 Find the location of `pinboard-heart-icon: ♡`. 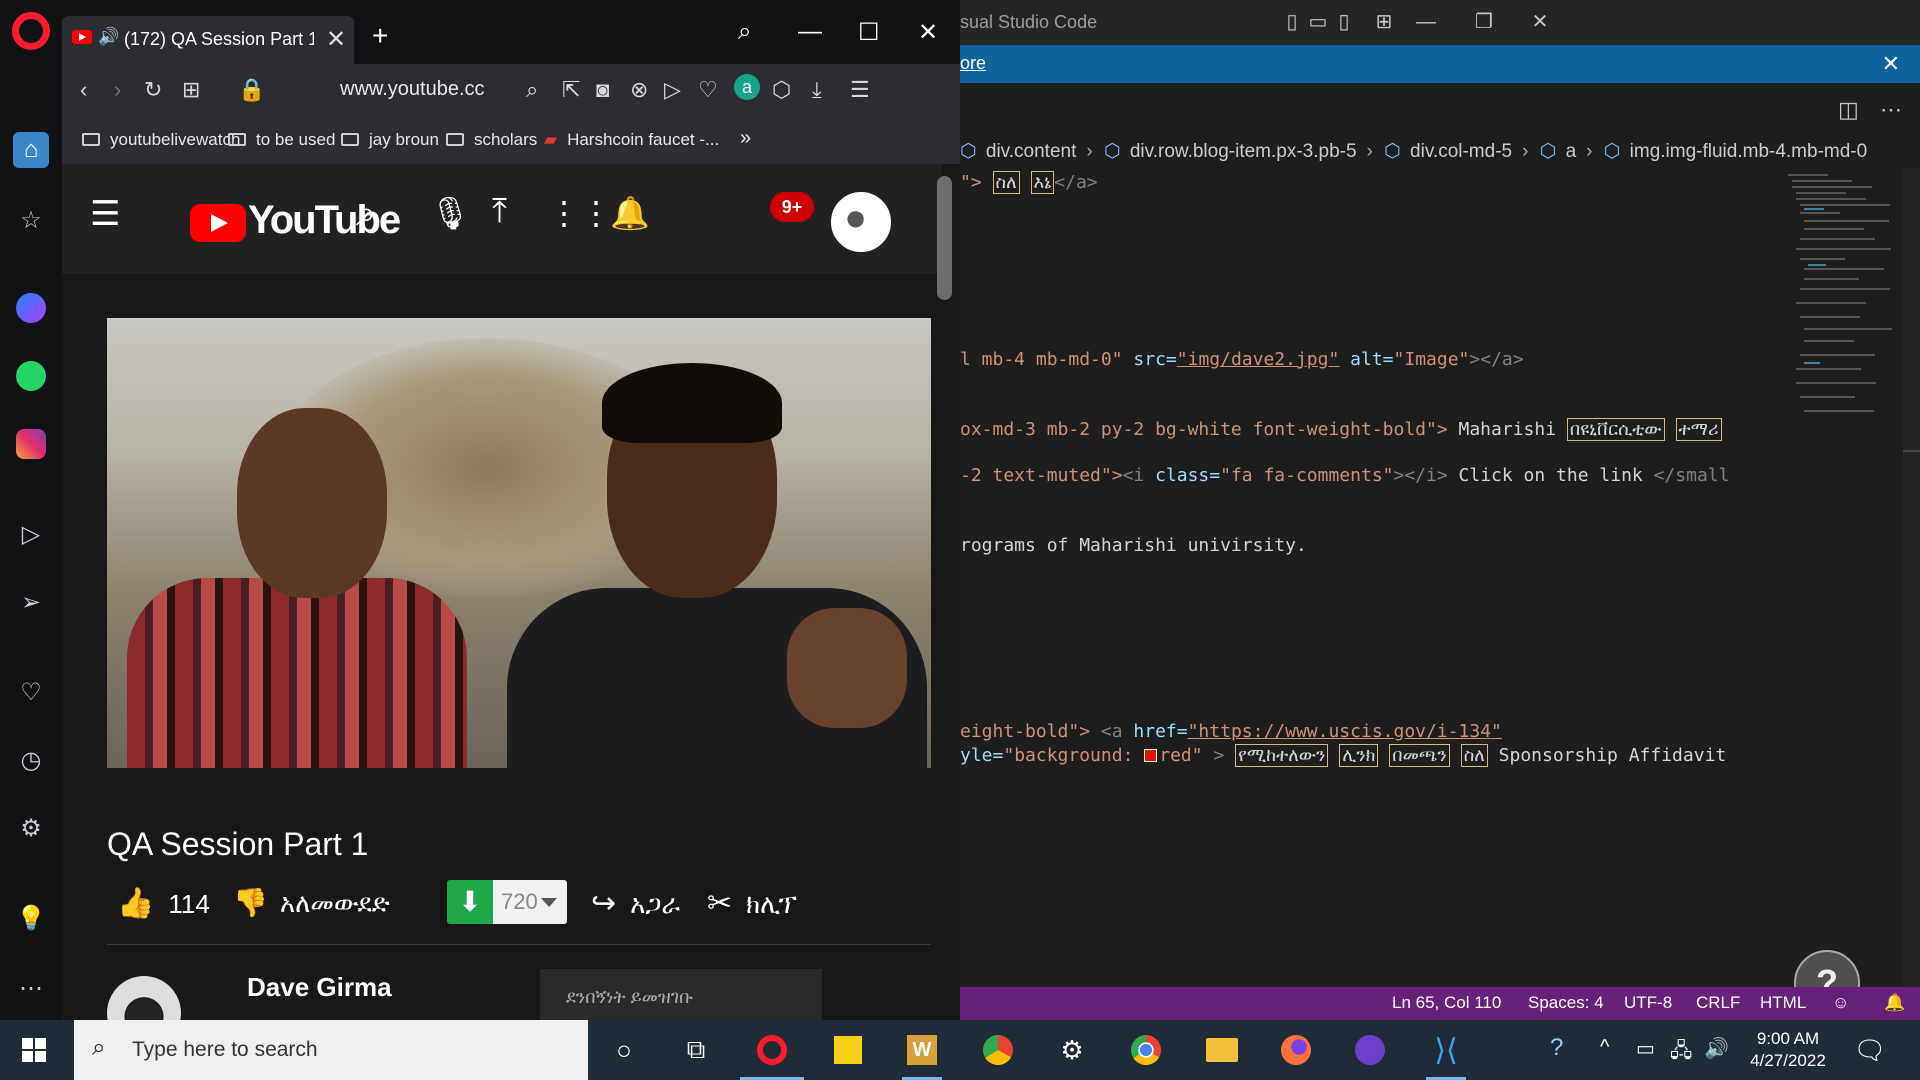

pinboard-heart-icon: ♡ is located at coordinates (31, 692).